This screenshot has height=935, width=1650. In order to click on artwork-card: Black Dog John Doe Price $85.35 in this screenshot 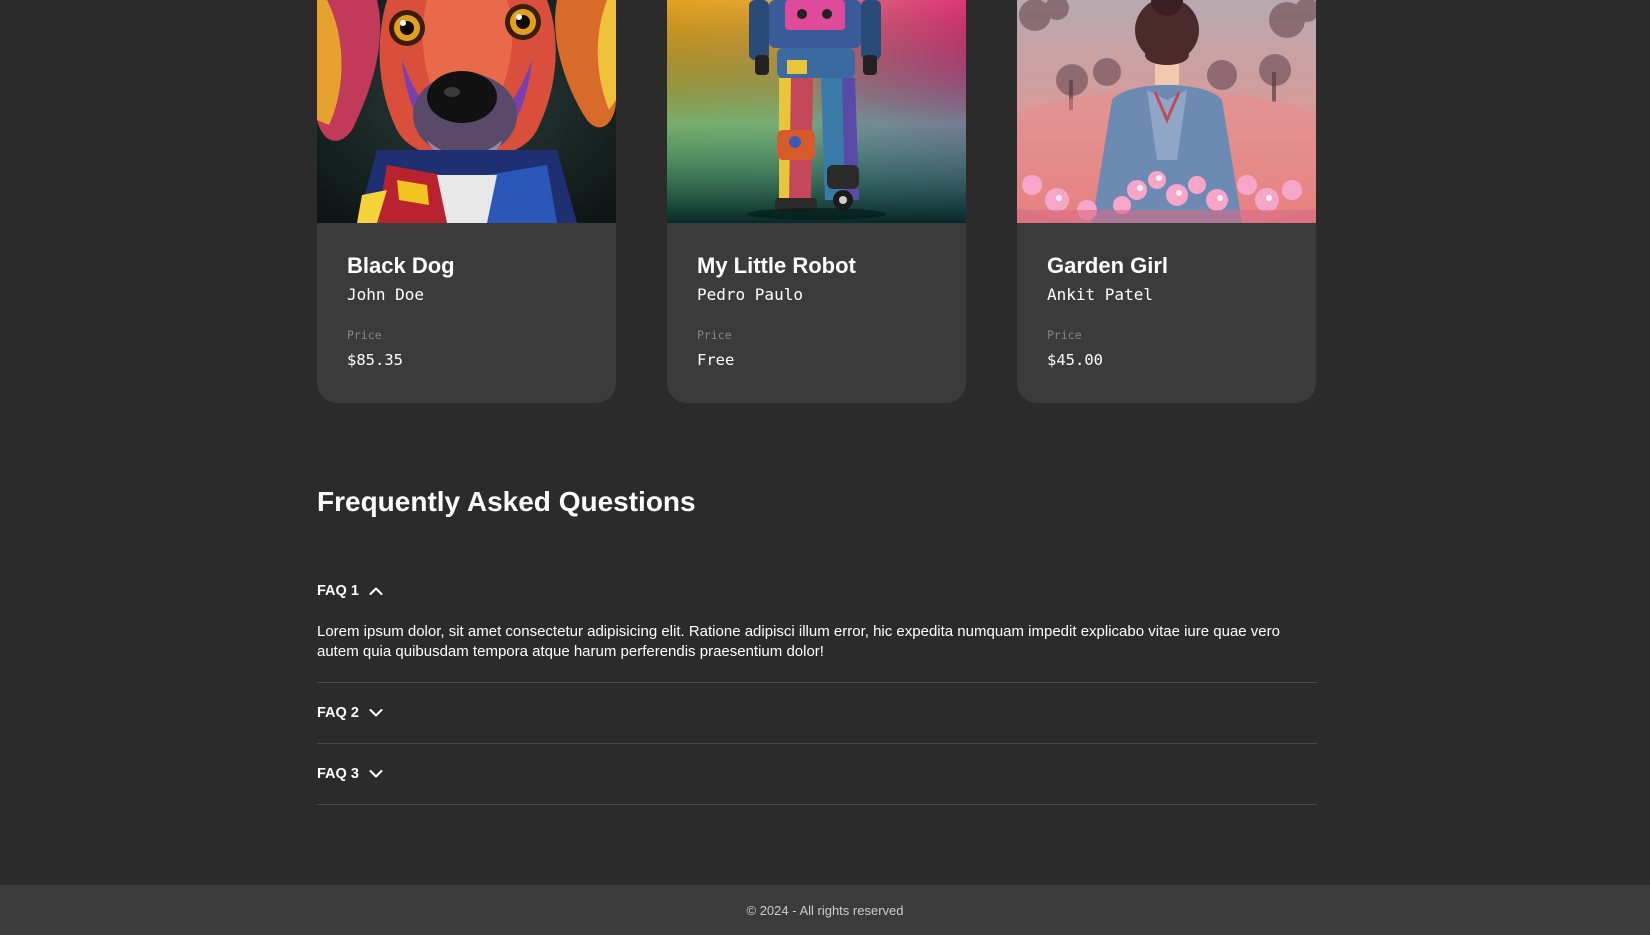, I will do `click(466, 201)`.